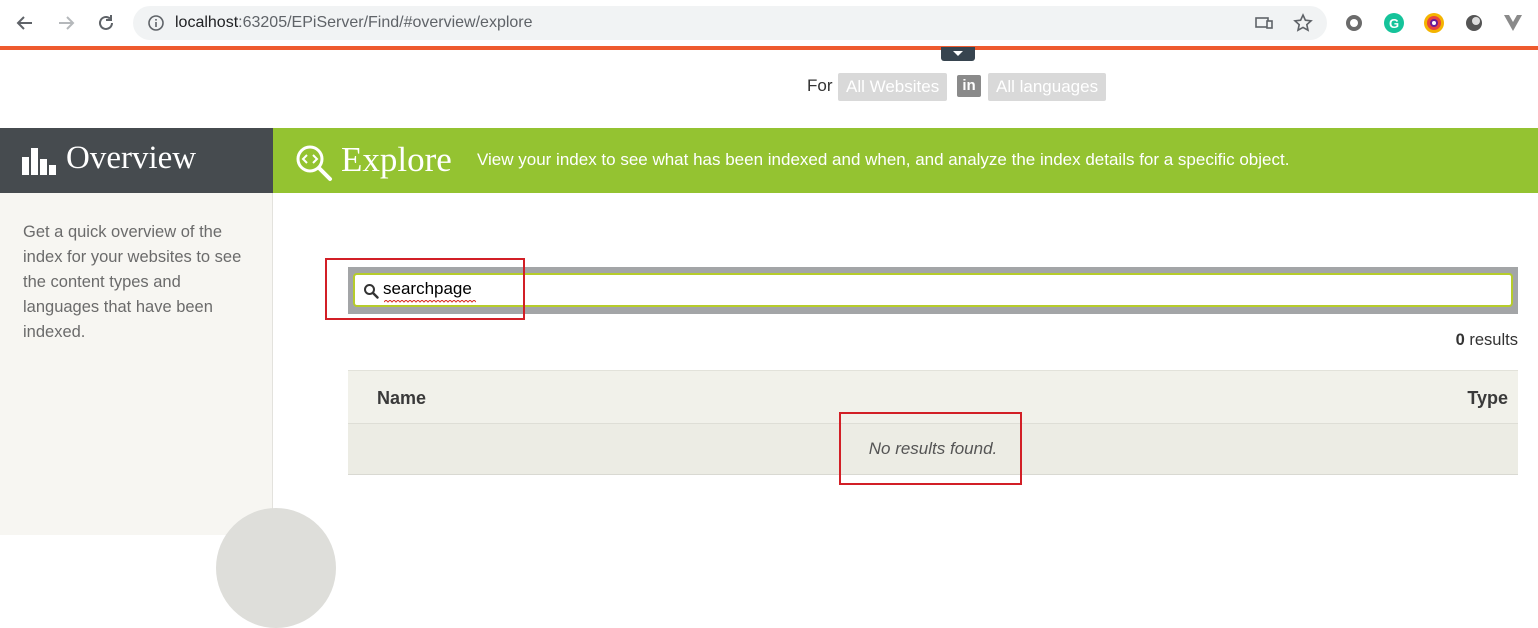 The width and height of the screenshot is (1538, 628). Describe the element at coordinates (1434, 23) in the screenshot. I see `color-picker-icon` at that location.